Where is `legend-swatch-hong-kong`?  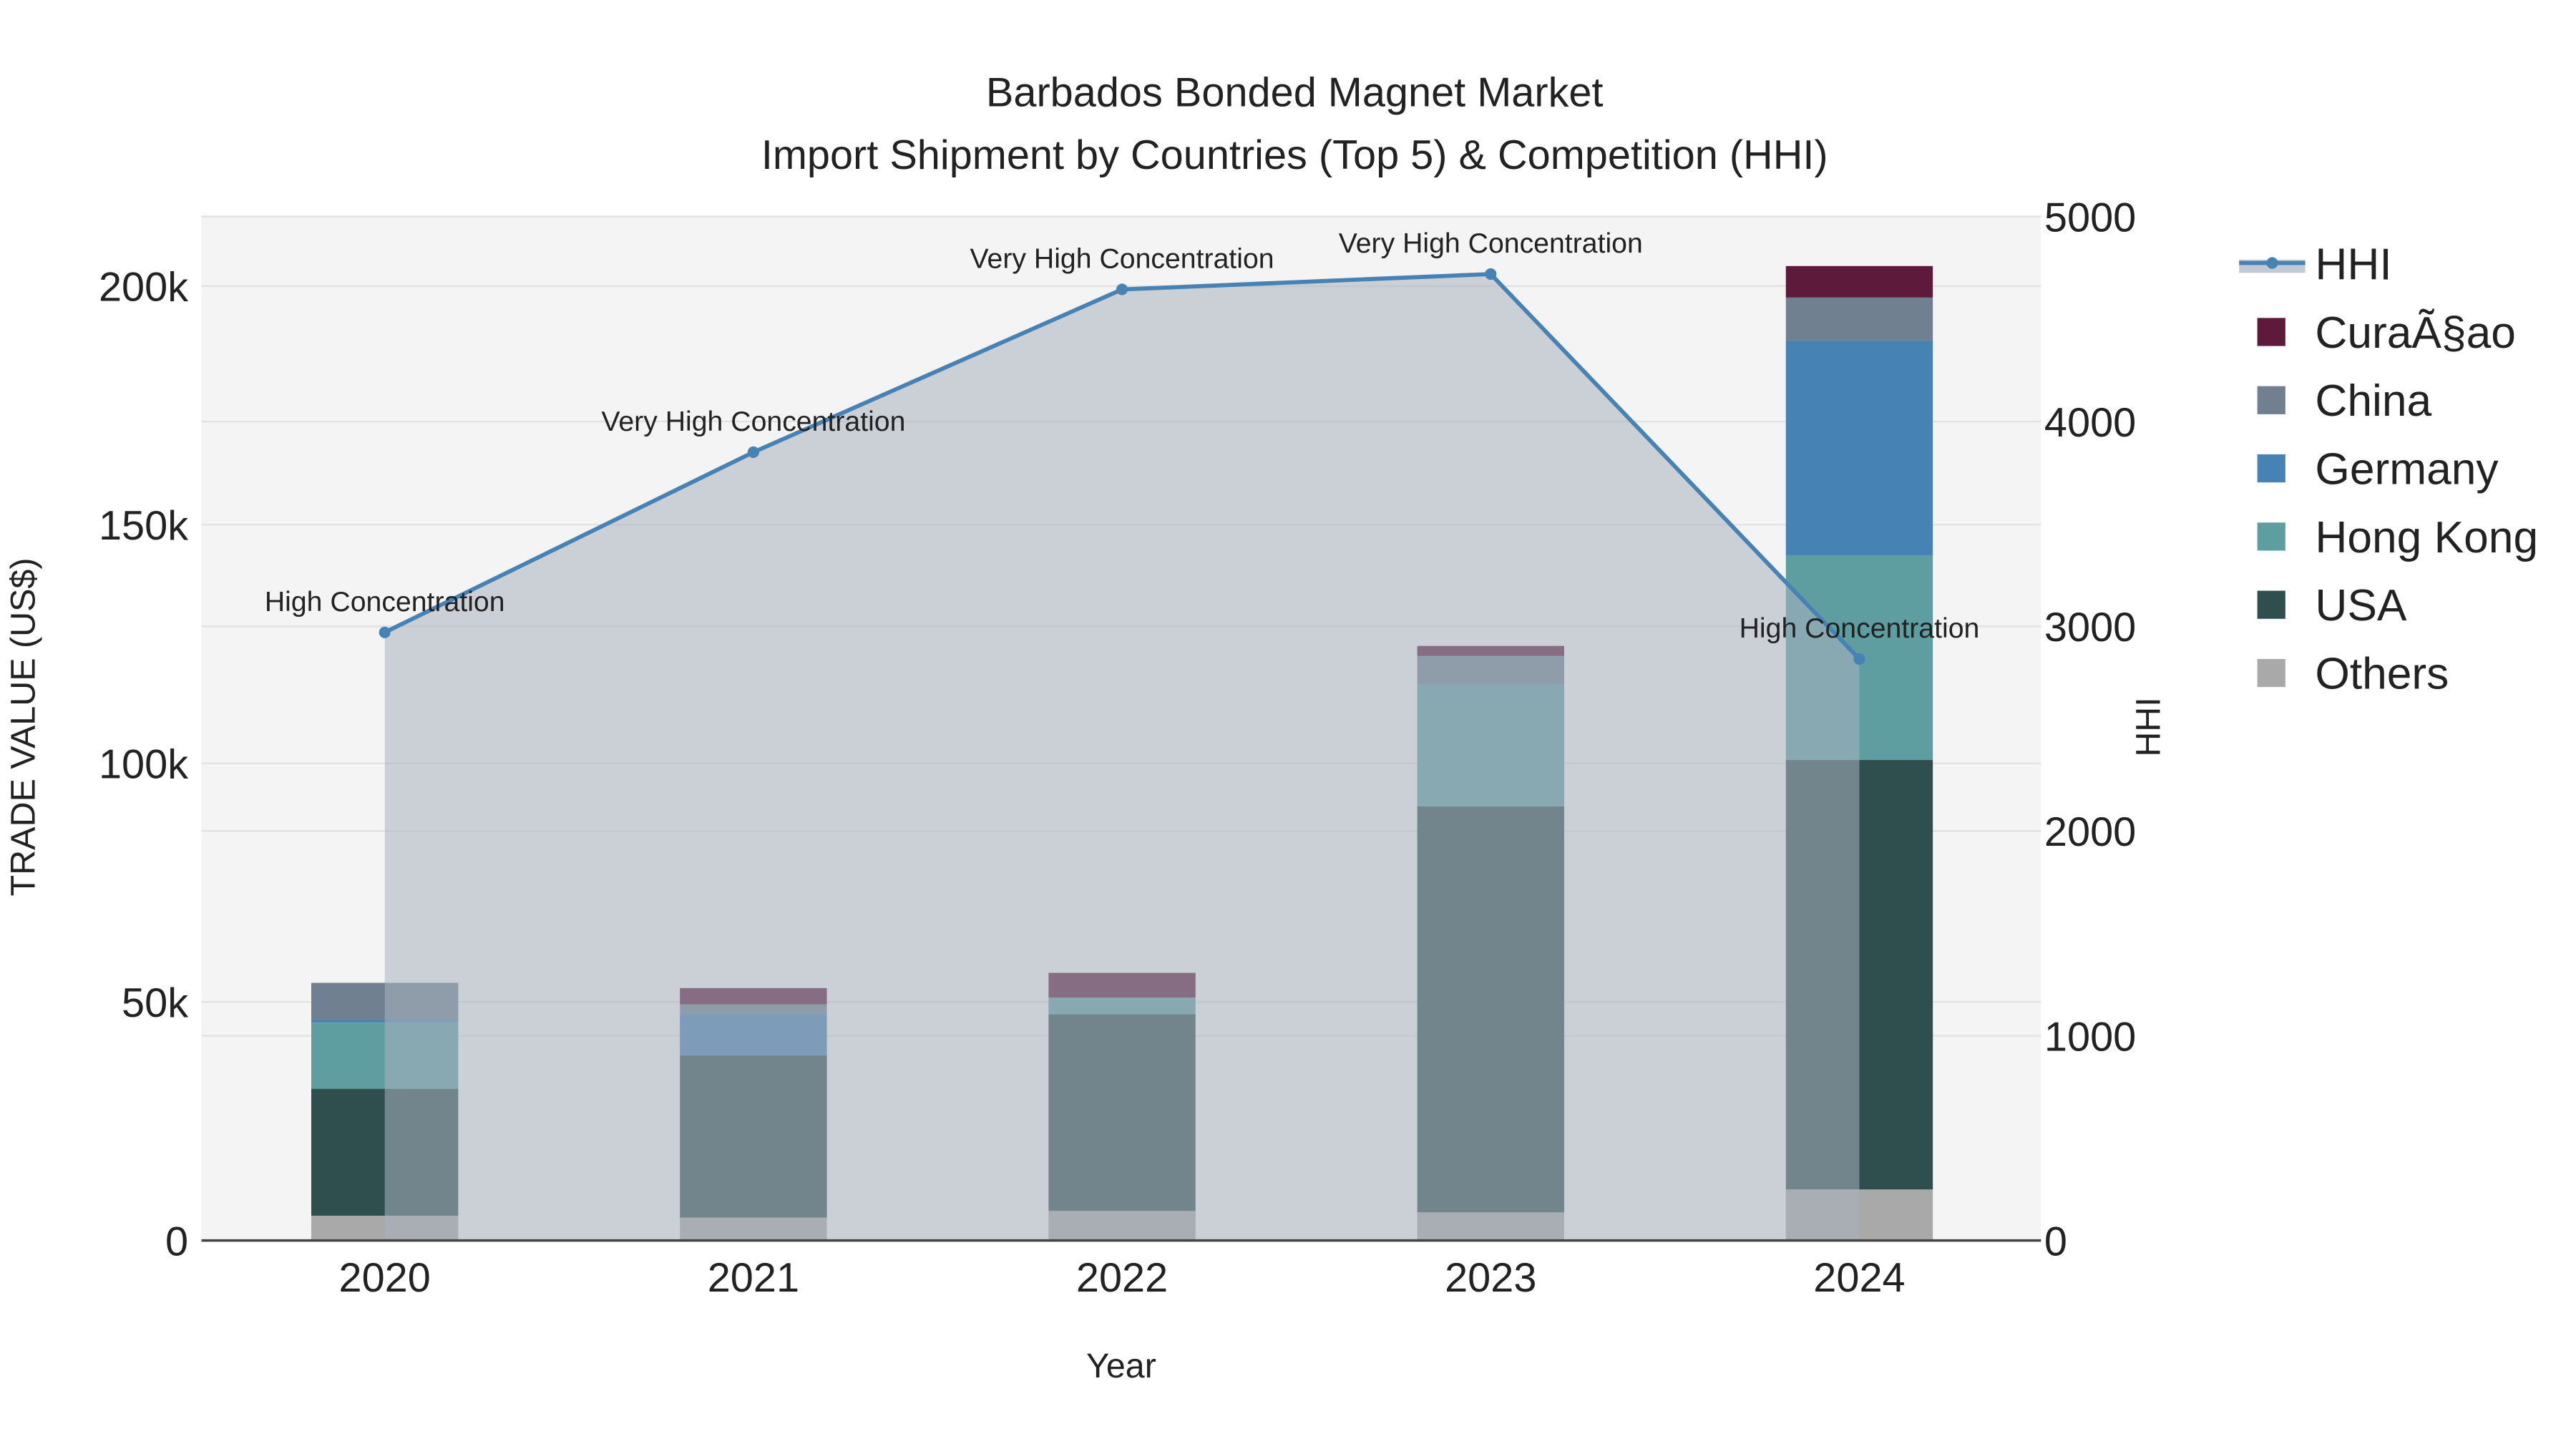
legend-swatch-hong-kong is located at coordinates (2271, 536).